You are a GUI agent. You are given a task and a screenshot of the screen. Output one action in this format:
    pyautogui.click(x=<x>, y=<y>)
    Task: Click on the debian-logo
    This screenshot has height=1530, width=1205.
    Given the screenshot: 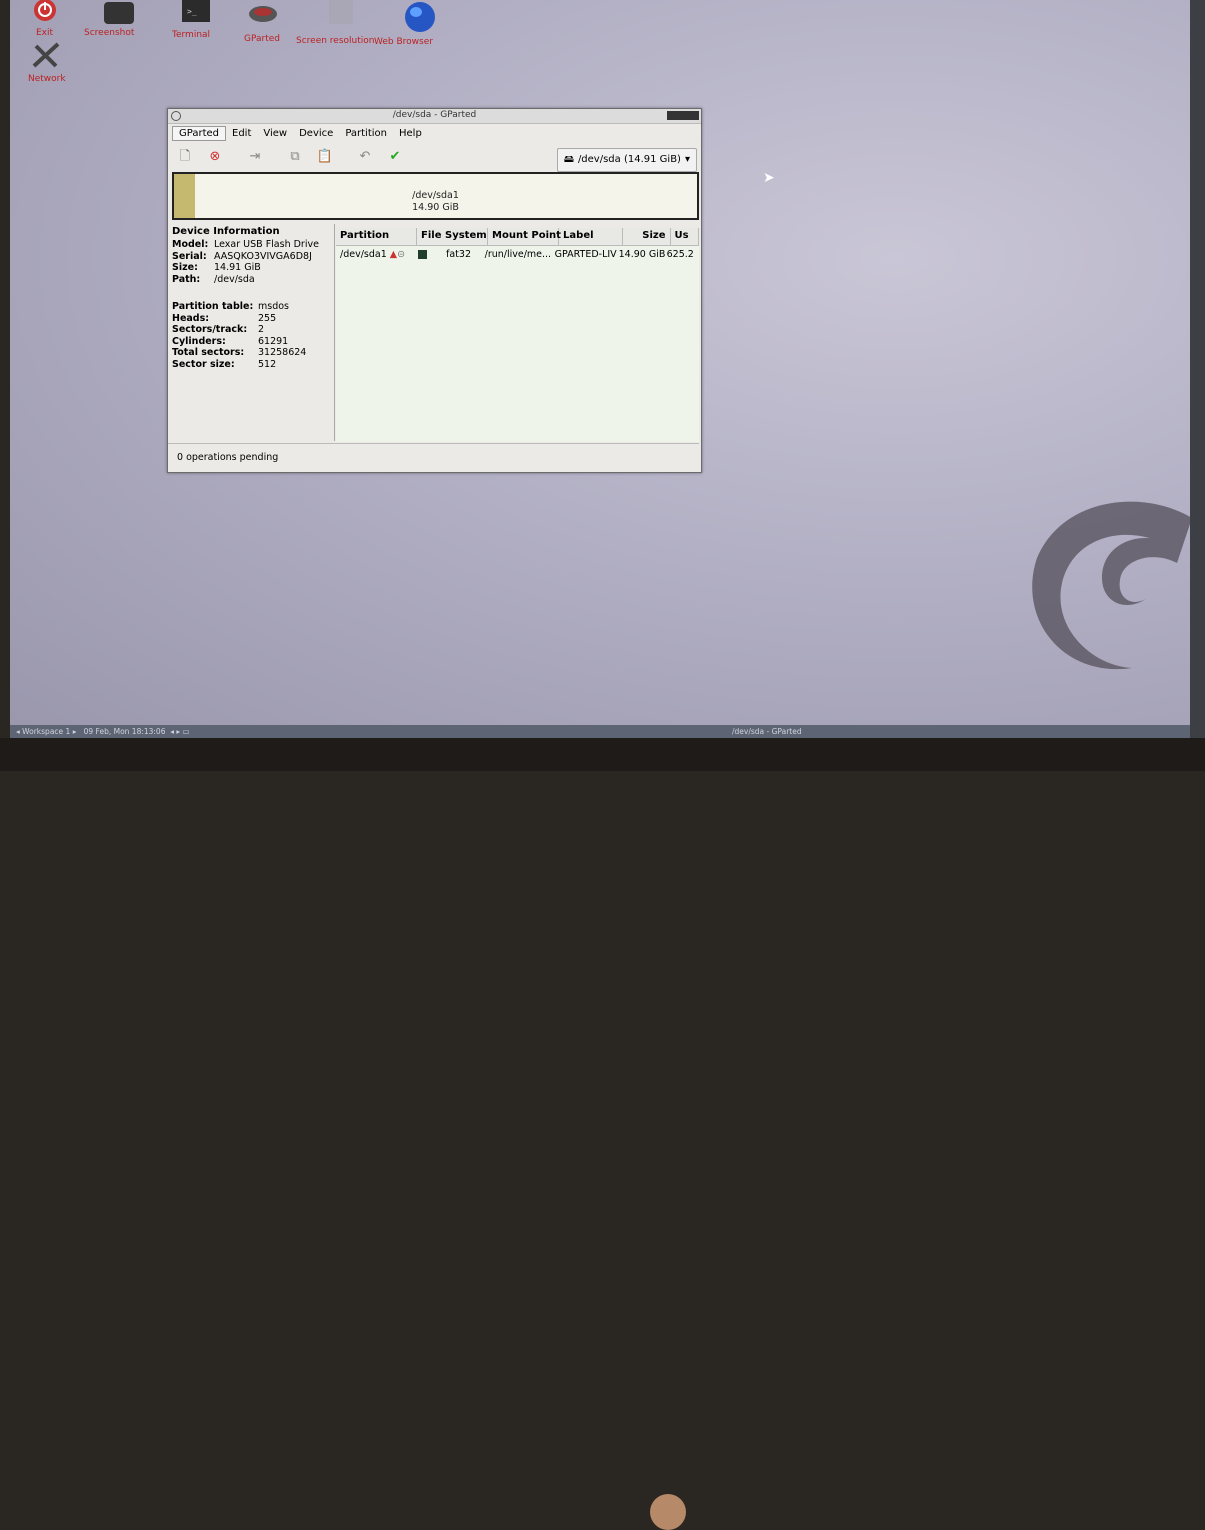 What is the action you would take?
    pyautogui.click(x=1111, y=585)
    